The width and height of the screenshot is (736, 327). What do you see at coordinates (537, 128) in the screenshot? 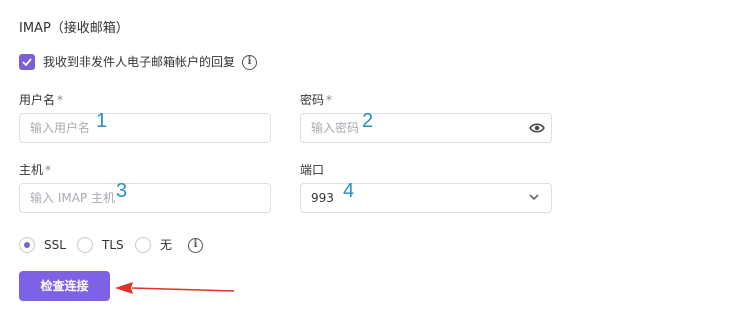
I see `eye-icon` at bounding box center [537, 128].